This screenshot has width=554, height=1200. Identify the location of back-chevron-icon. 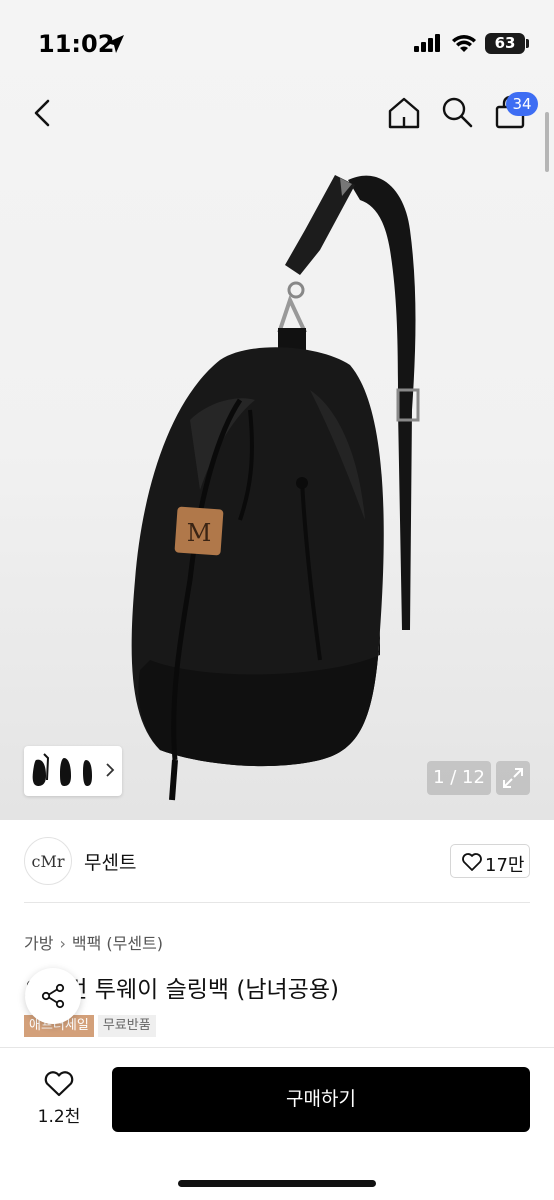
(44, 113).